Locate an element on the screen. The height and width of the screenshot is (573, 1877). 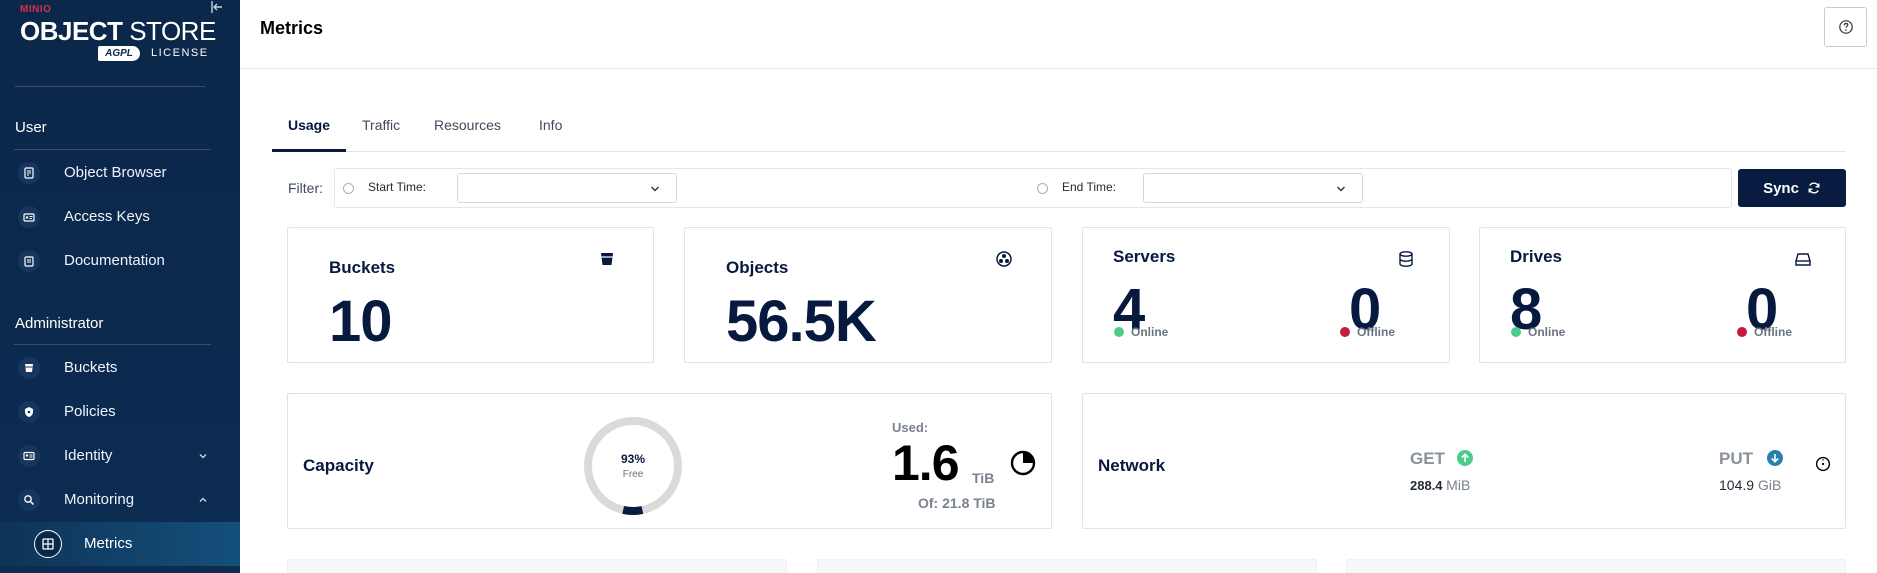
sidebar-item-buckets: Buckets is located at coordinates (120, 368).